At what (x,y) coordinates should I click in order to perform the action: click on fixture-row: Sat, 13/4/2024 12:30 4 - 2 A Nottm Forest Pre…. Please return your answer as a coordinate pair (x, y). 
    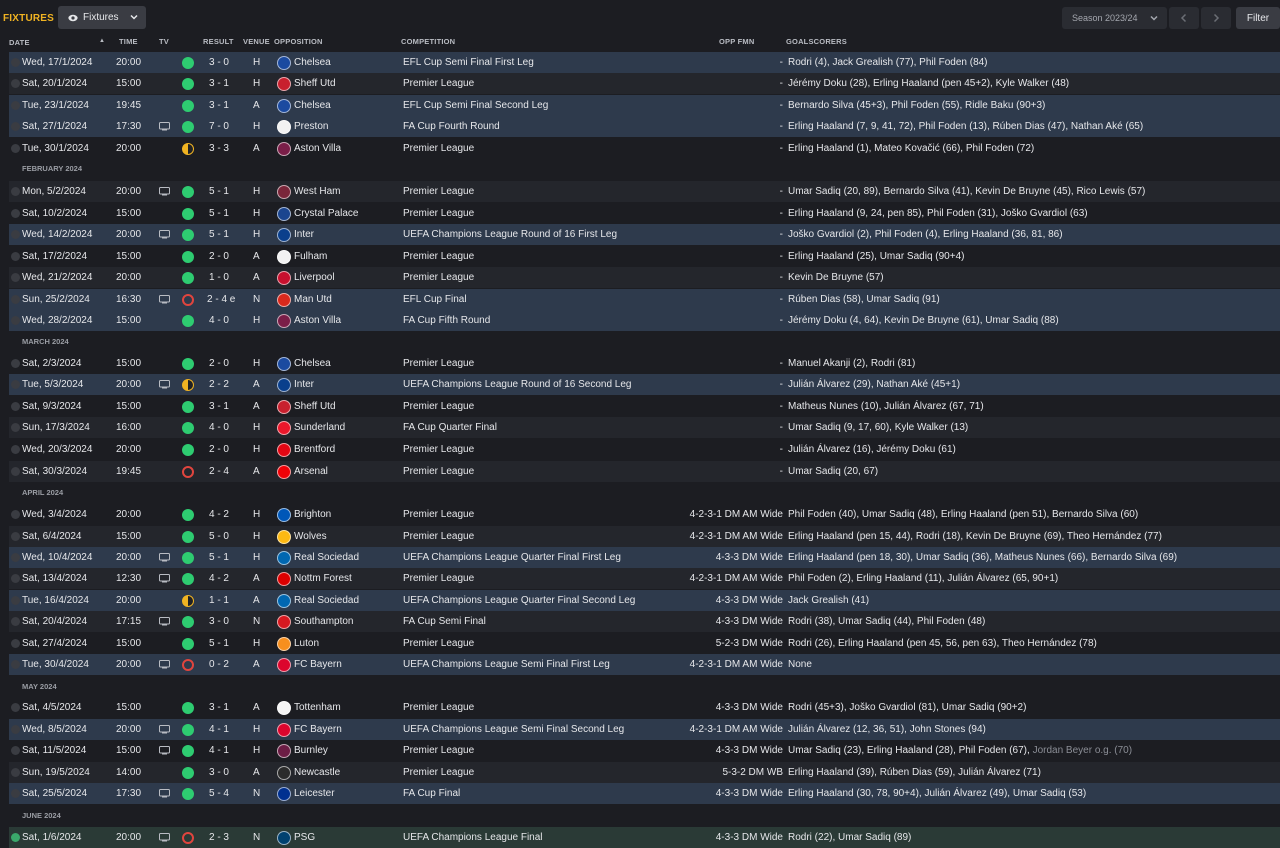
    Looking at the image, I should click on (644, 578).